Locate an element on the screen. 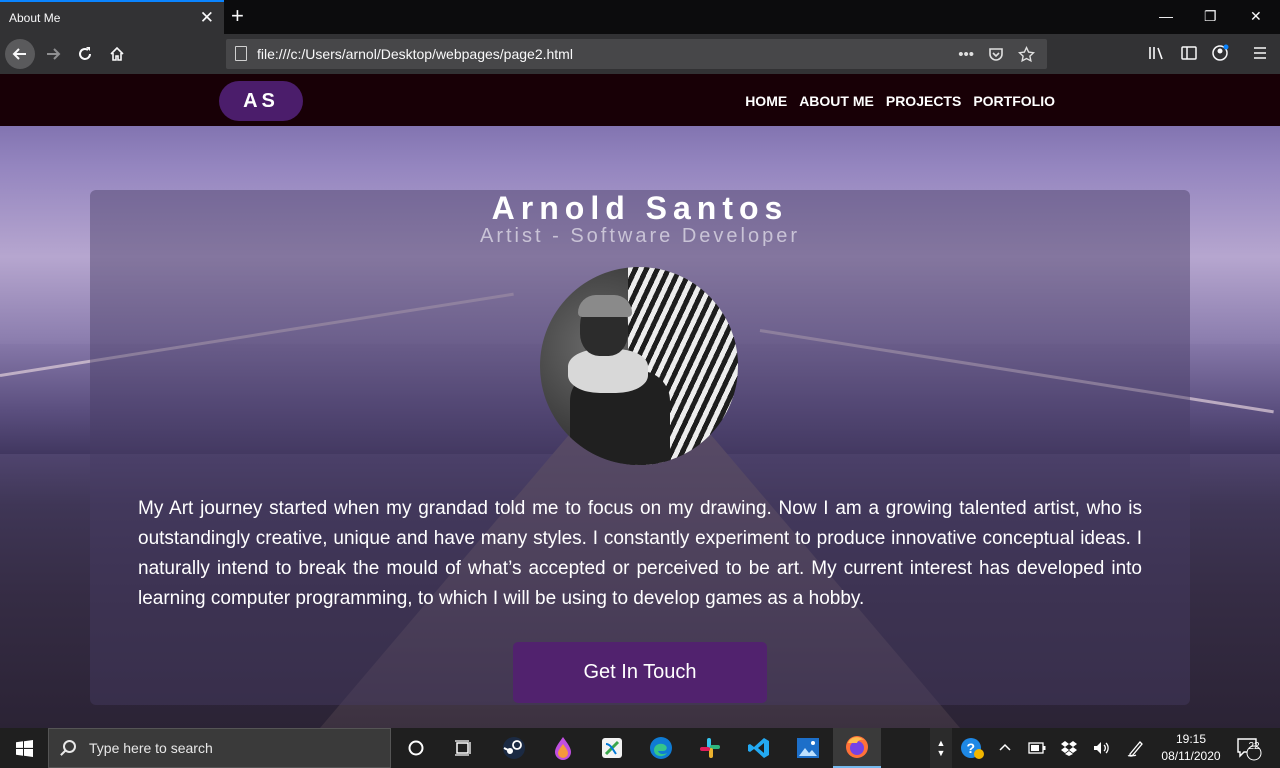  library-icon is located at coordinates (1156, 53).